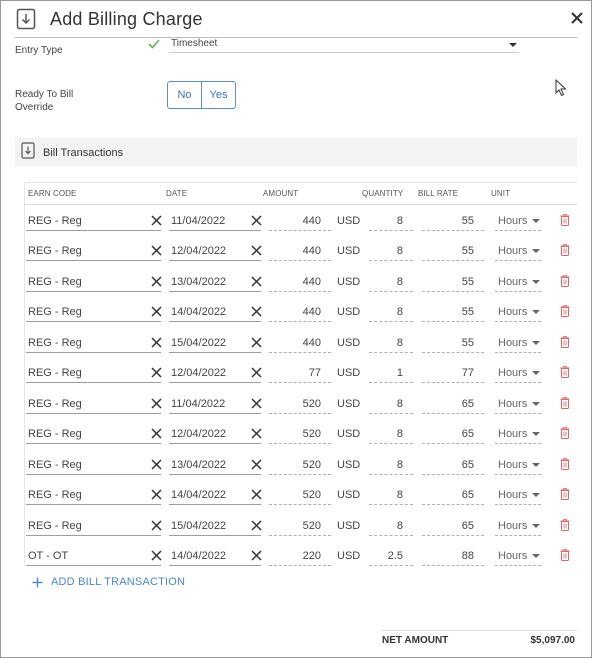 The width and height of the screenshot is (592, 658). What do you see at coordinates (184, 95) in the screenshot?
I see `toggle-no-button: No` at bounding box center [184, 95].